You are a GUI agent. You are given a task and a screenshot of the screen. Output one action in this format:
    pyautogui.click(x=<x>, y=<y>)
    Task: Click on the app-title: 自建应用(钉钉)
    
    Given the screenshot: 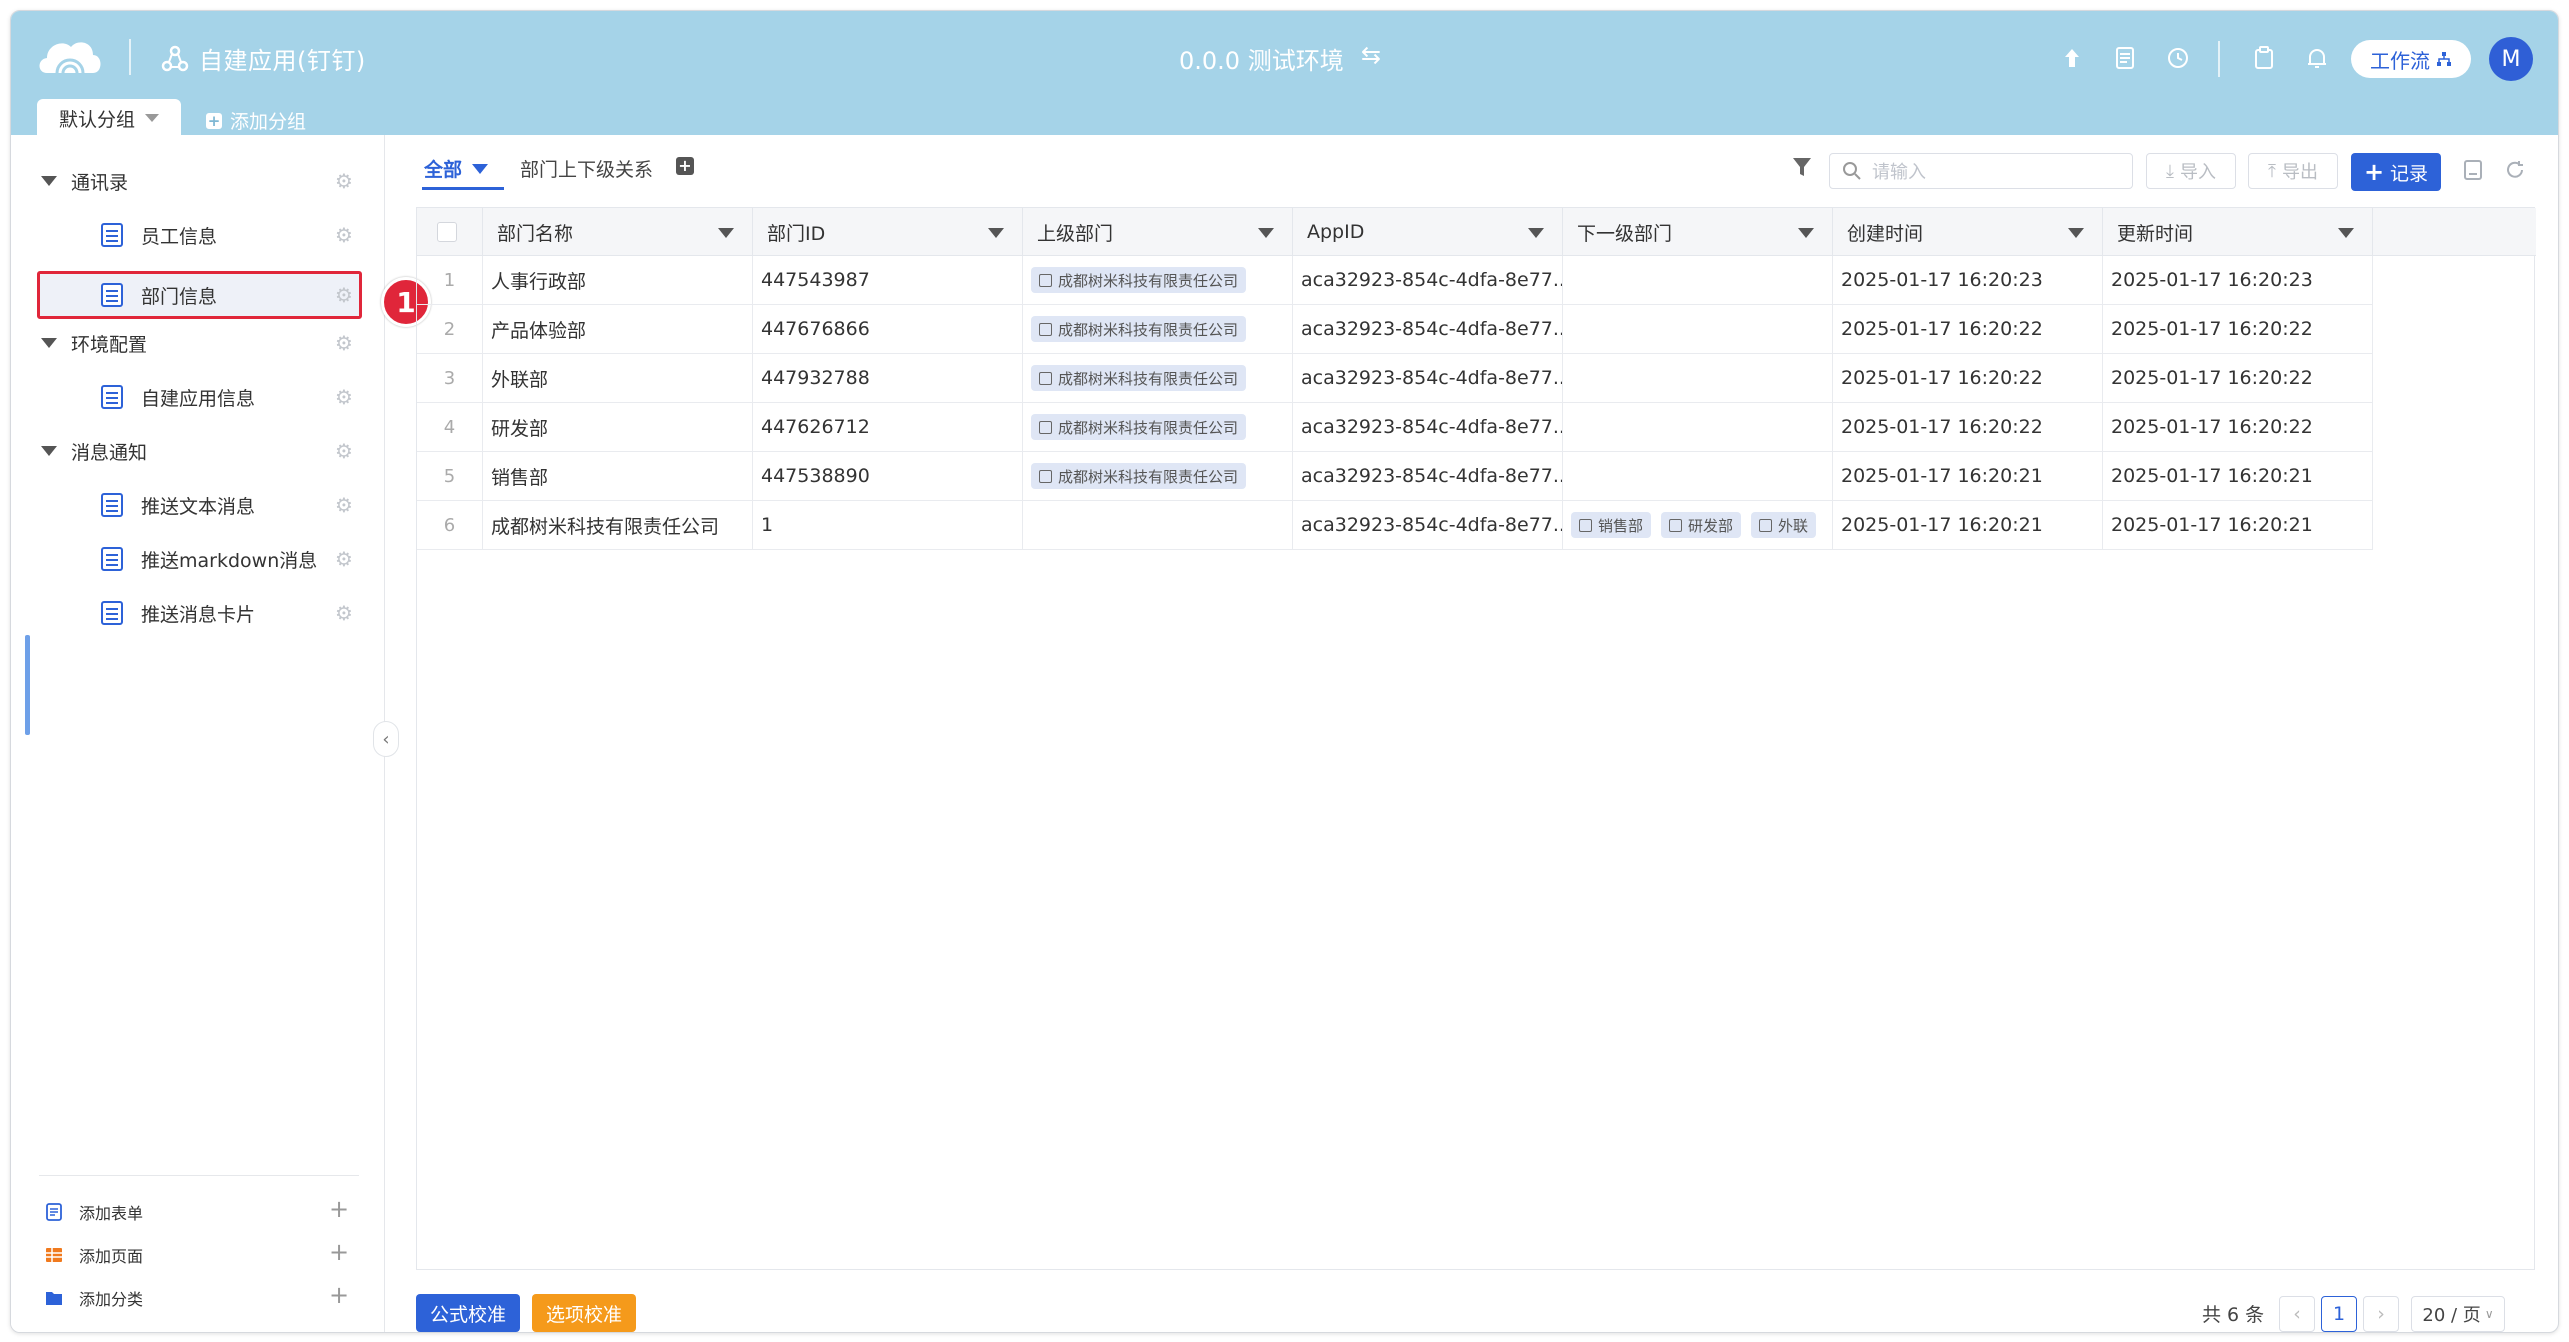 What is the action you would take?
    pyautogui.click(x=282, y=58)
    